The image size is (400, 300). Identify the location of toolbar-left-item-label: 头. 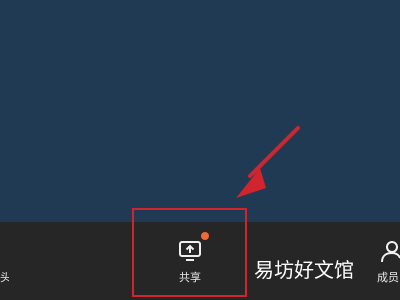
(4, 278).